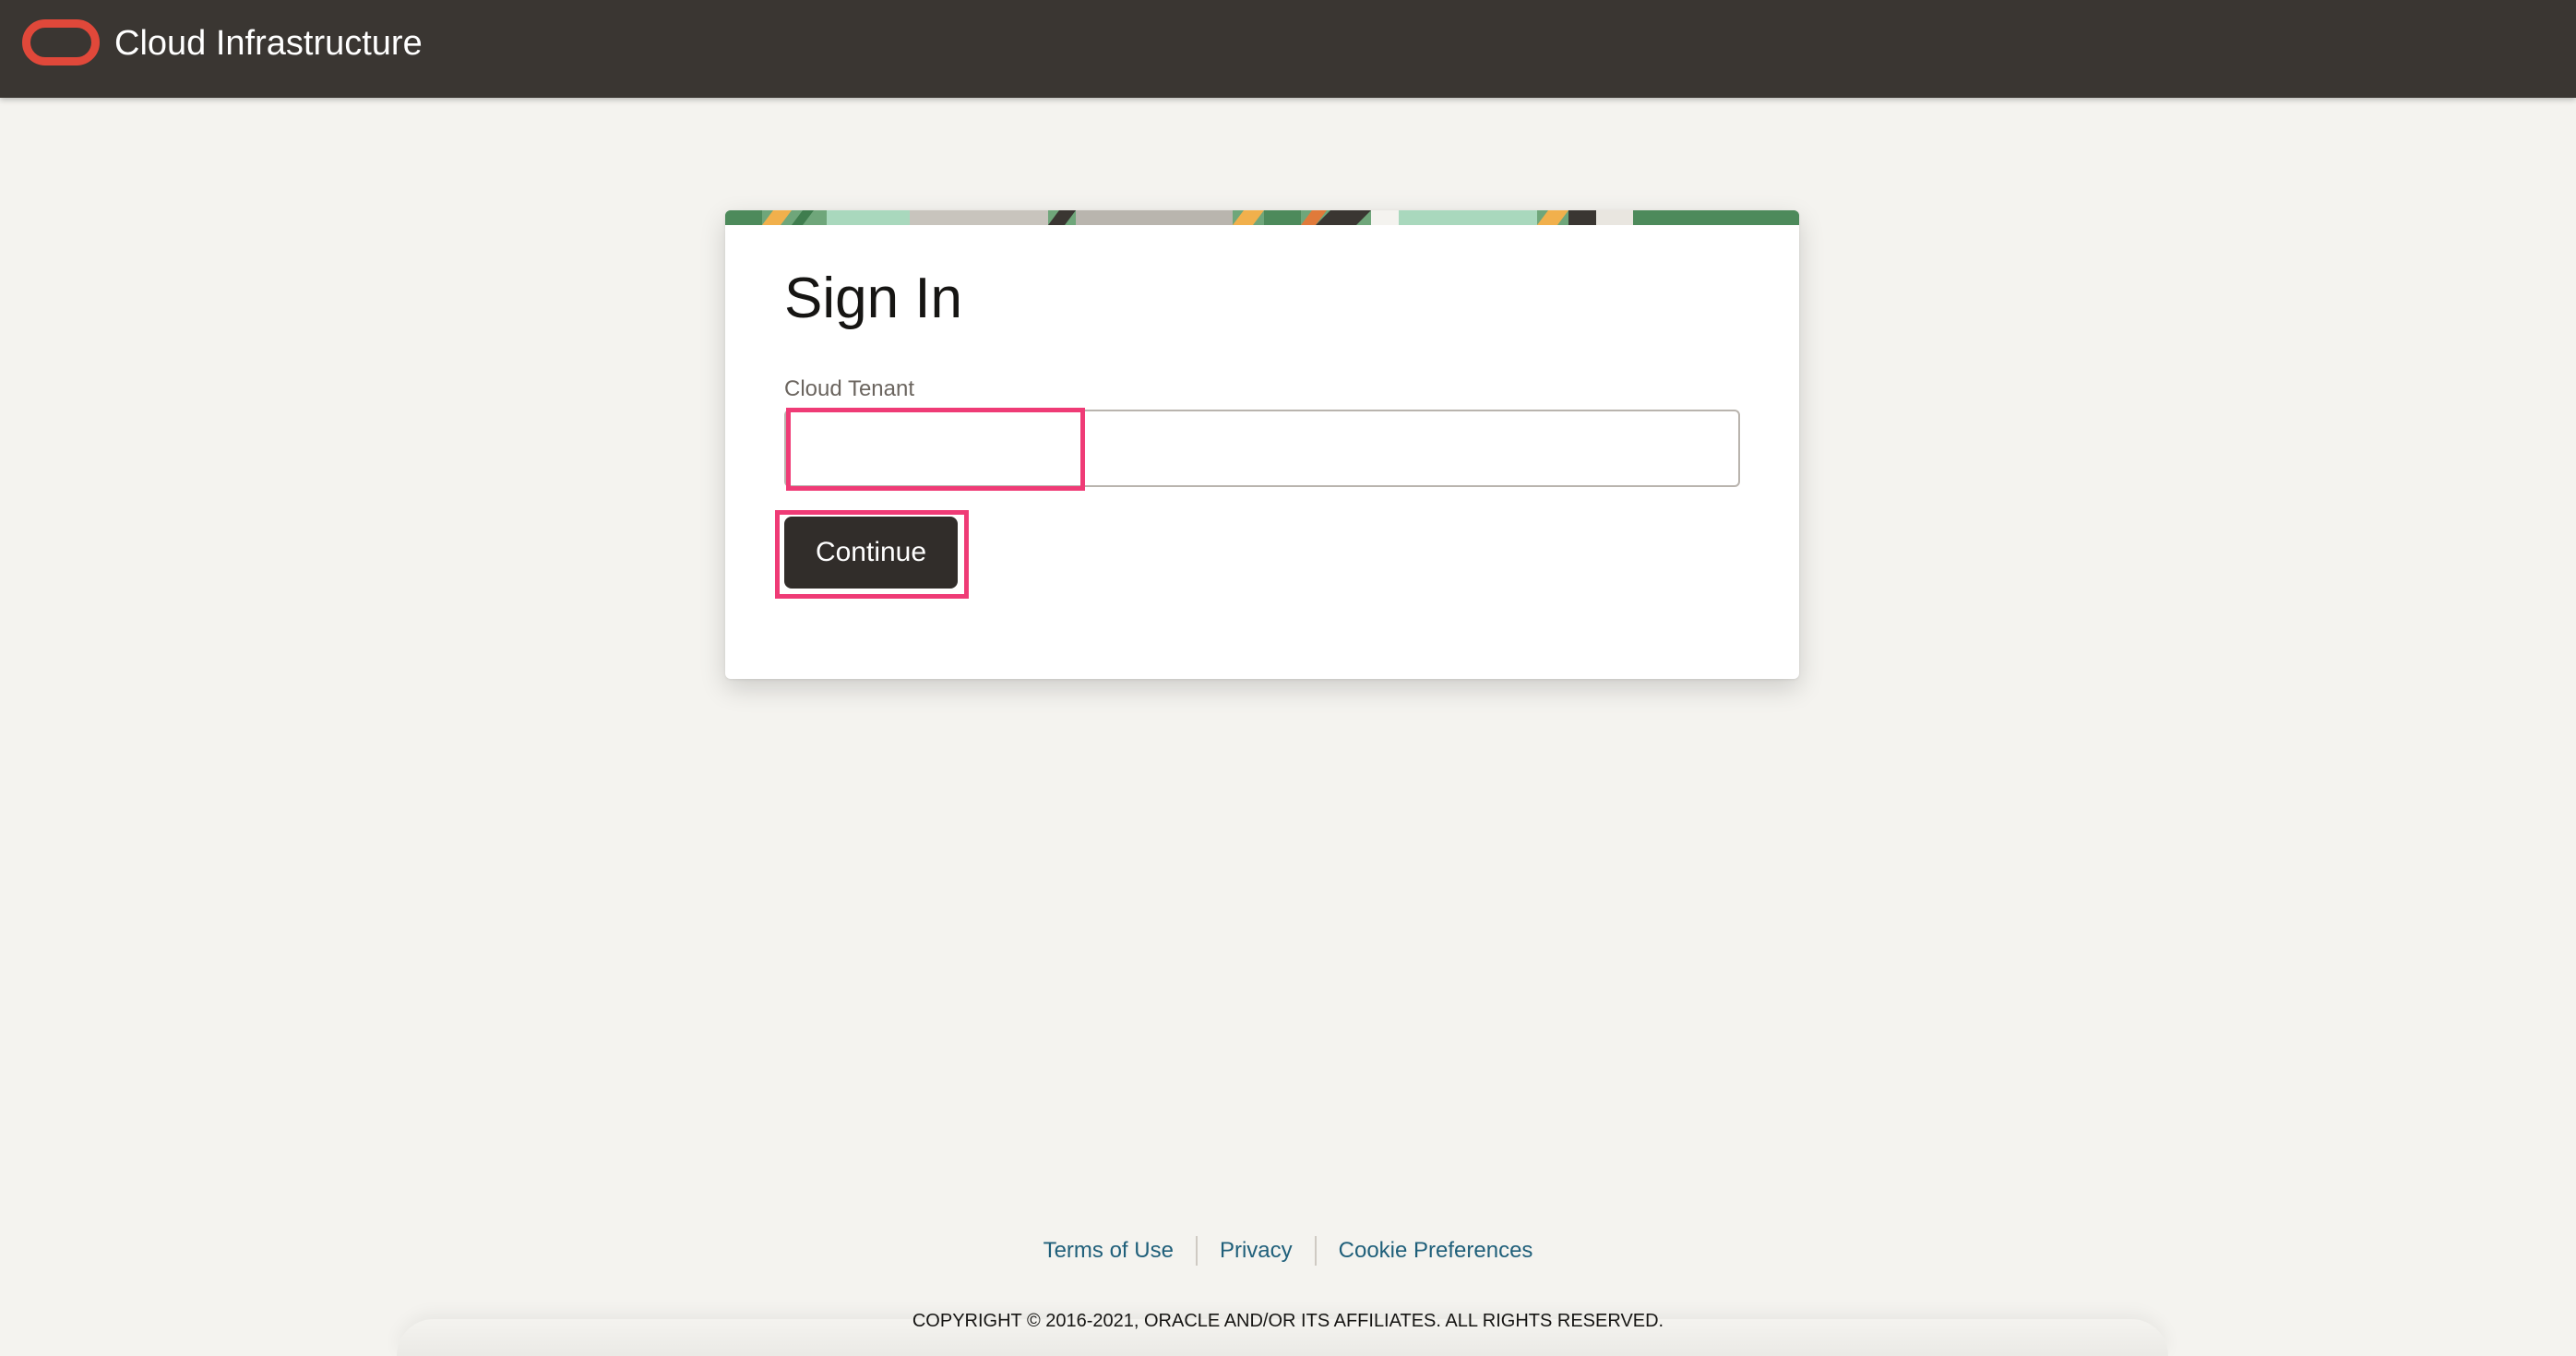 The image size is (2576, 1356). I want to click on cloud-tenant-label: Cloud Tenant, so click(849, 388).